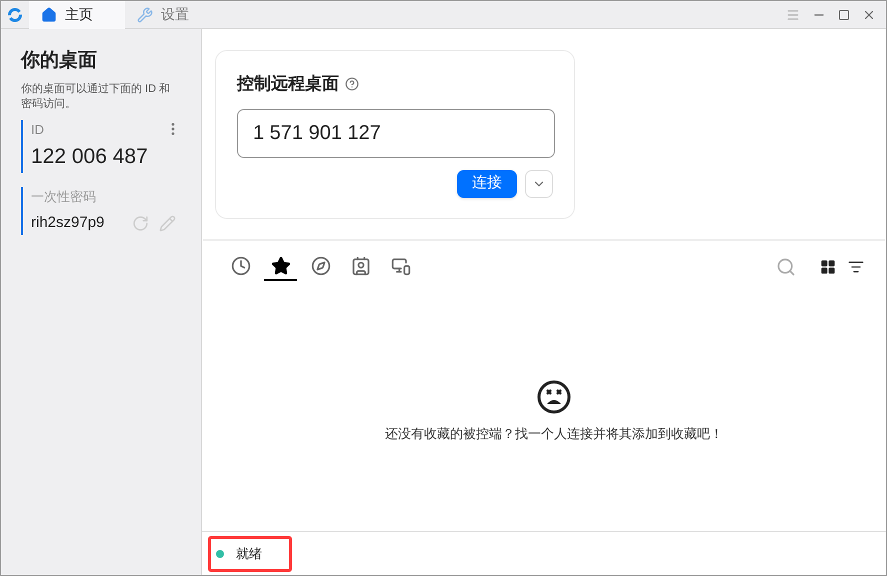  Describe the element at coordinates (856, 266) in the screenshot. I see `sort-icon` at that location.